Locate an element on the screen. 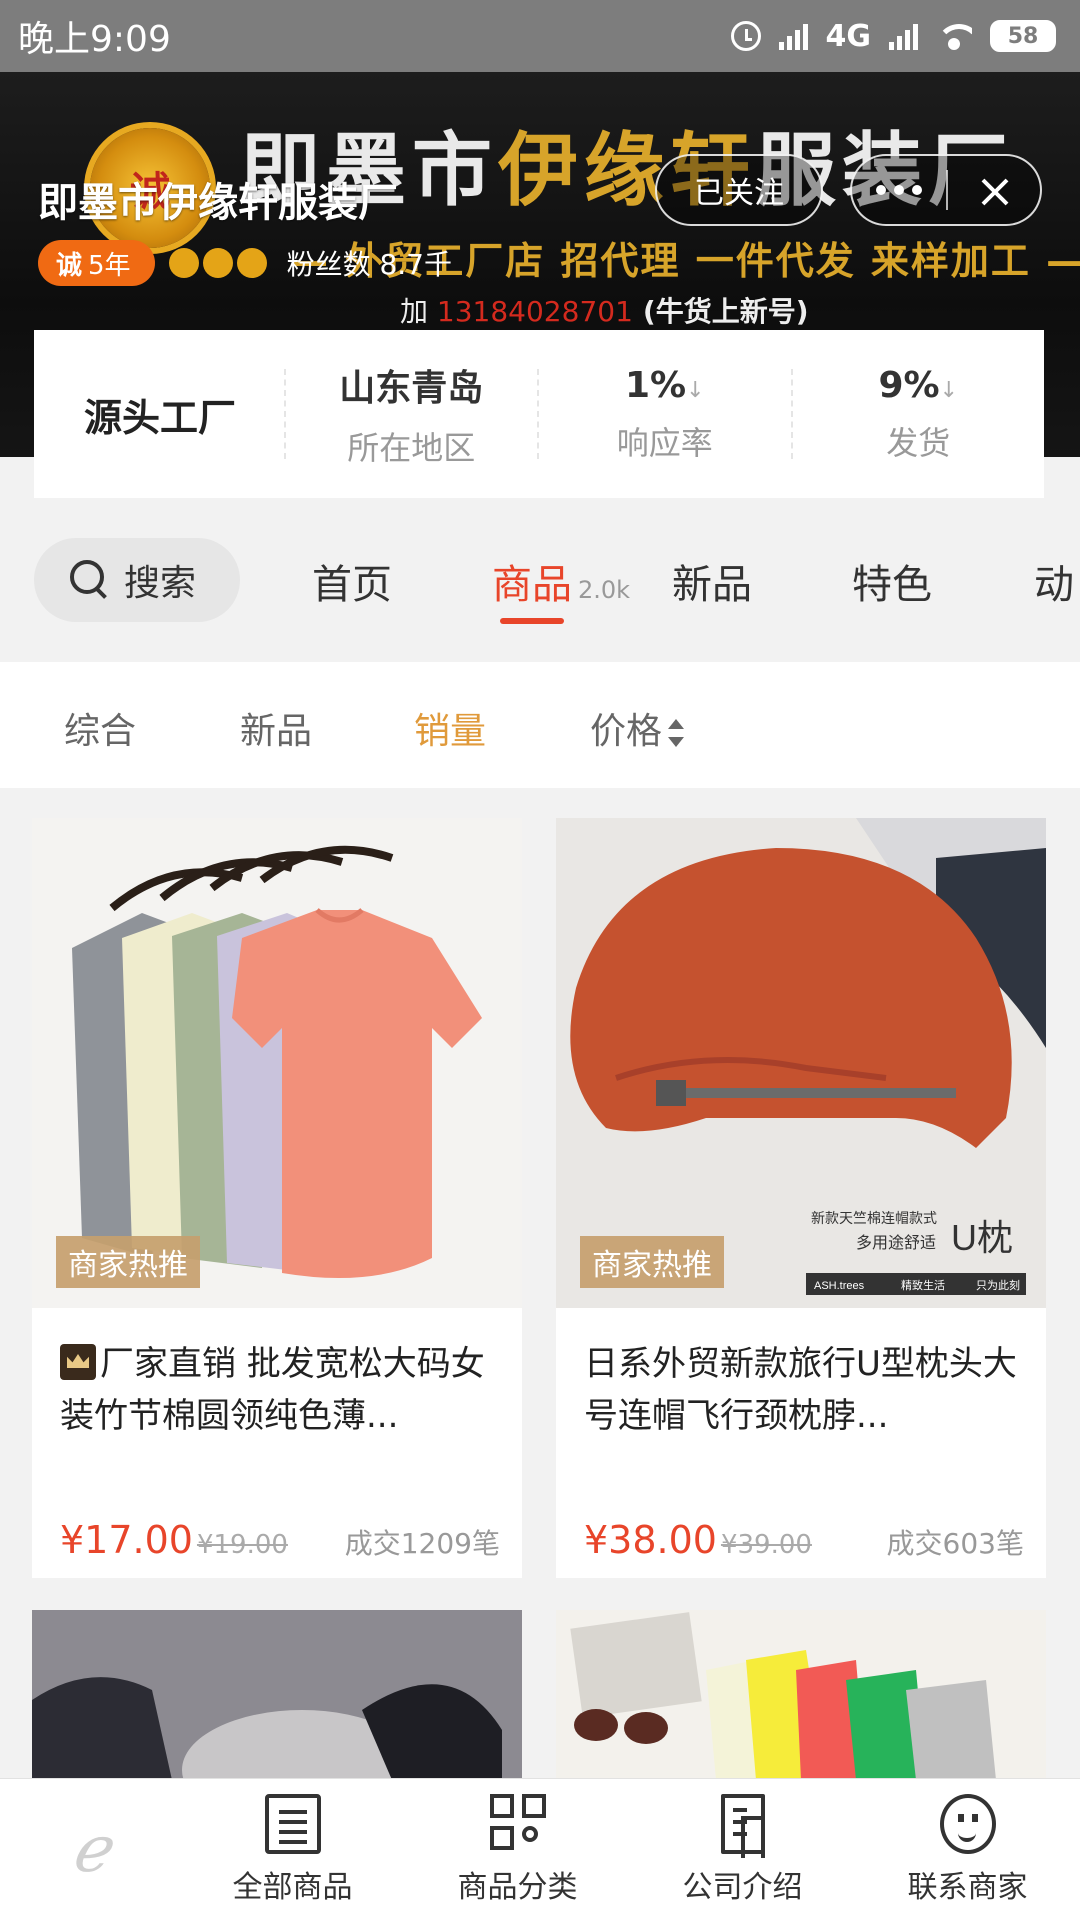  factory-label: 源头工厂 is located at coordinates (160, 417).